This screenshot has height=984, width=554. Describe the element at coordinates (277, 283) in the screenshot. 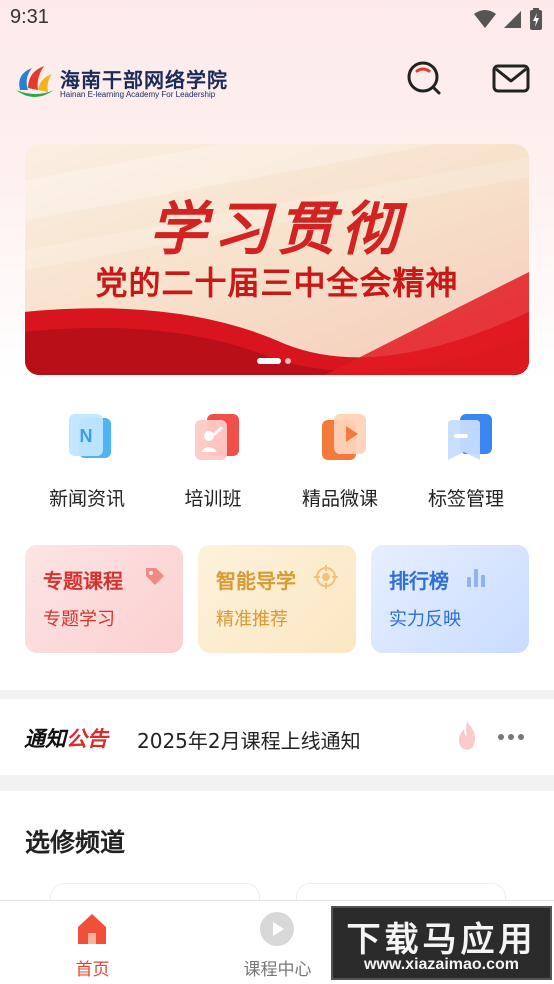

I see `banner-headline: 党的二十届三中全会精神` at that location.